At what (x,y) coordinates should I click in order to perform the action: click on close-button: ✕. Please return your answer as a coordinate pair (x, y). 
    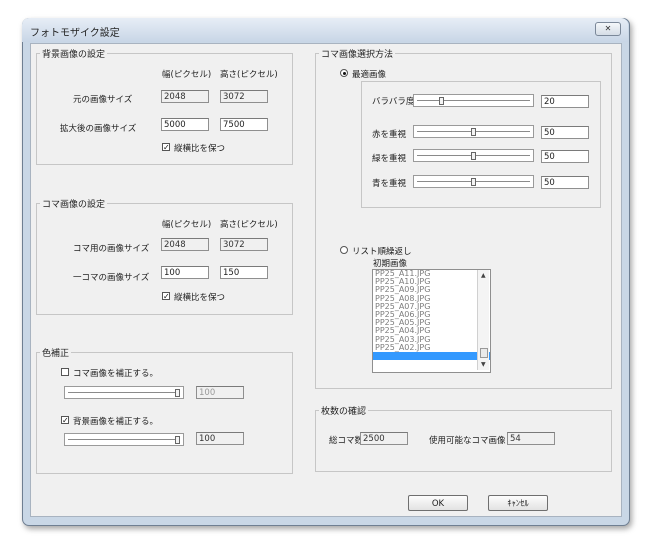
    Looking at the image, I should click on (608, 29).